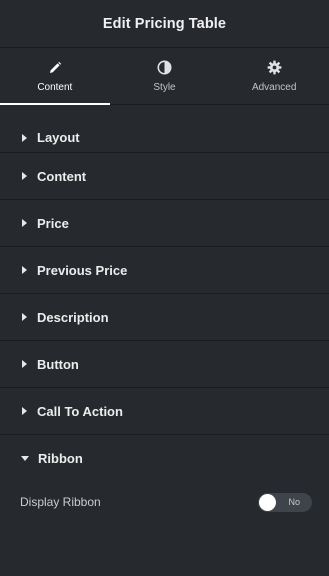  Describe the element at coordinates (164, 223) in the screenshot. I see `section-price: Price` at that location.